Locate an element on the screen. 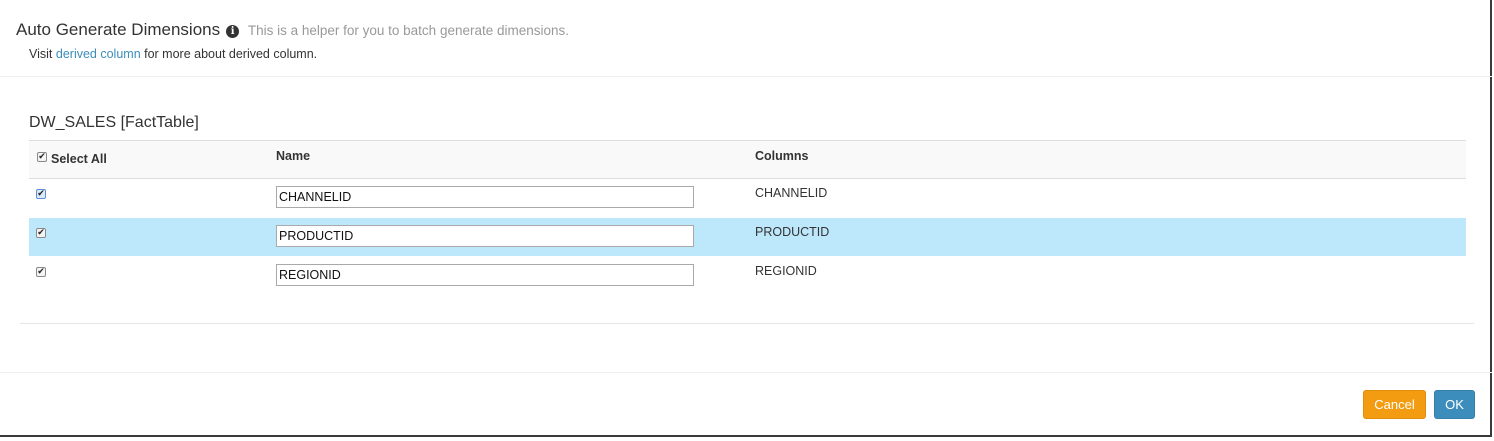 Image resolution: width=1494 pixels, height=441 pixels. table-row: ✔ PRODUCTID is located at coordinates (747, 237).